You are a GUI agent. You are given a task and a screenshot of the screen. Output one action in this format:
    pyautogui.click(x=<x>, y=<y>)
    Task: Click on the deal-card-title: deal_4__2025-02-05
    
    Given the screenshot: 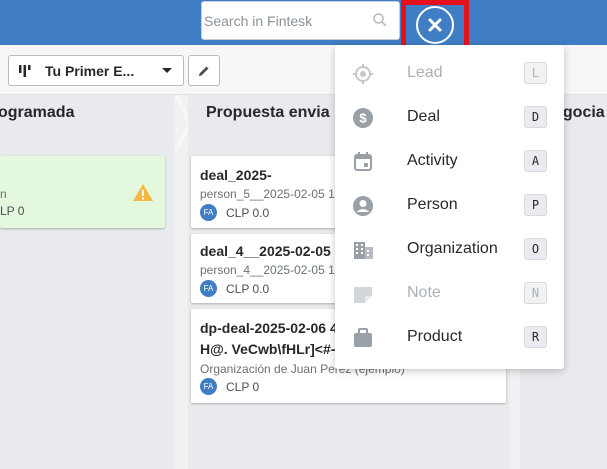 What is the action you would take?
    pyautogui.click(x=265, y=251)
    